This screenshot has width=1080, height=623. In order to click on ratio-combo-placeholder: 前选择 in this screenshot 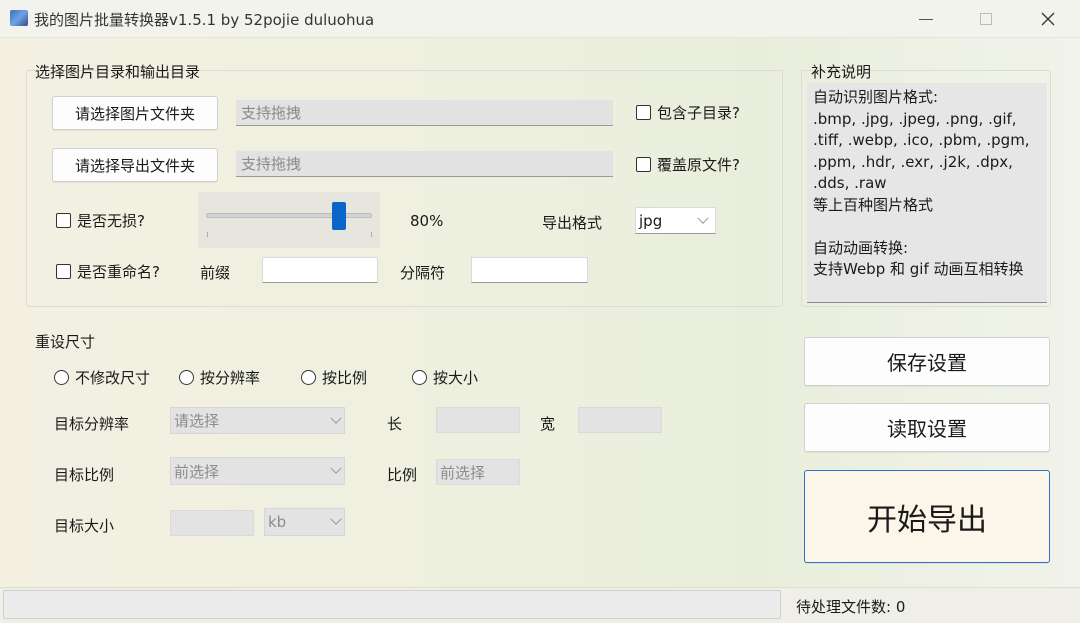, I will do `click(197, 471)`.